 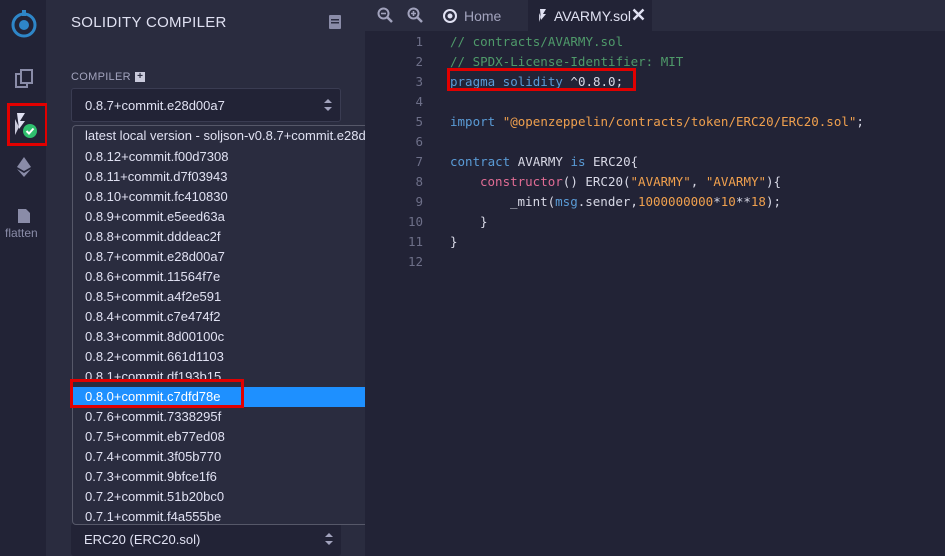 I want to click on code-token: );, so click(x=773, y=201).